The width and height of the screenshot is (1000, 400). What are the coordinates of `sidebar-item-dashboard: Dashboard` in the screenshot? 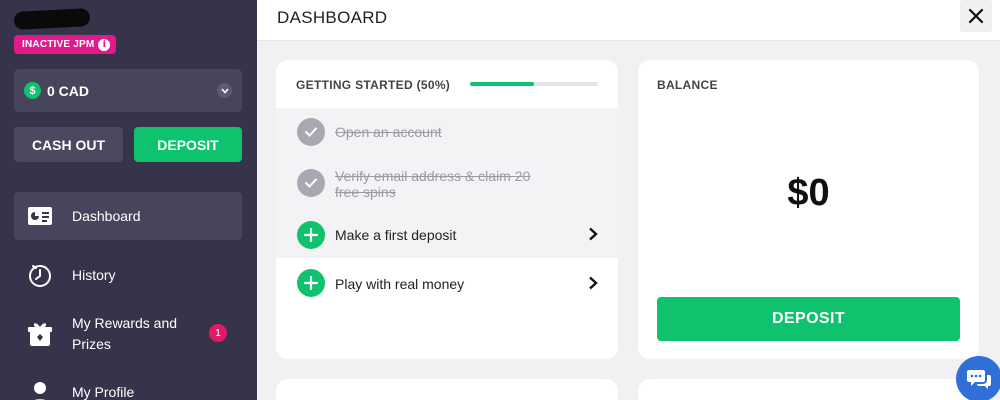 It's located at (128, 216).